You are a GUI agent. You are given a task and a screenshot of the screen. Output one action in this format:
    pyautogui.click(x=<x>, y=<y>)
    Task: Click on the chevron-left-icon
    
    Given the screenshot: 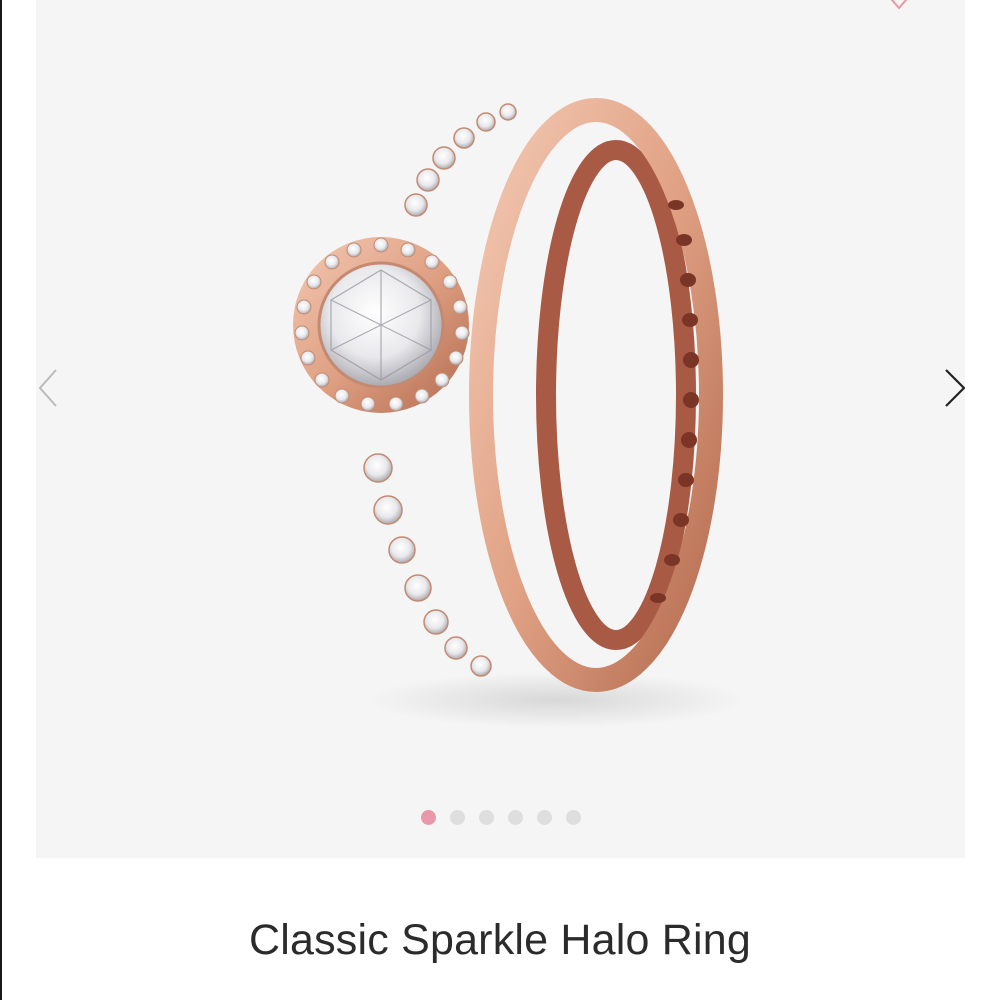 What is the action you would take?
    pyautogui.click(x=51, y=388)
    